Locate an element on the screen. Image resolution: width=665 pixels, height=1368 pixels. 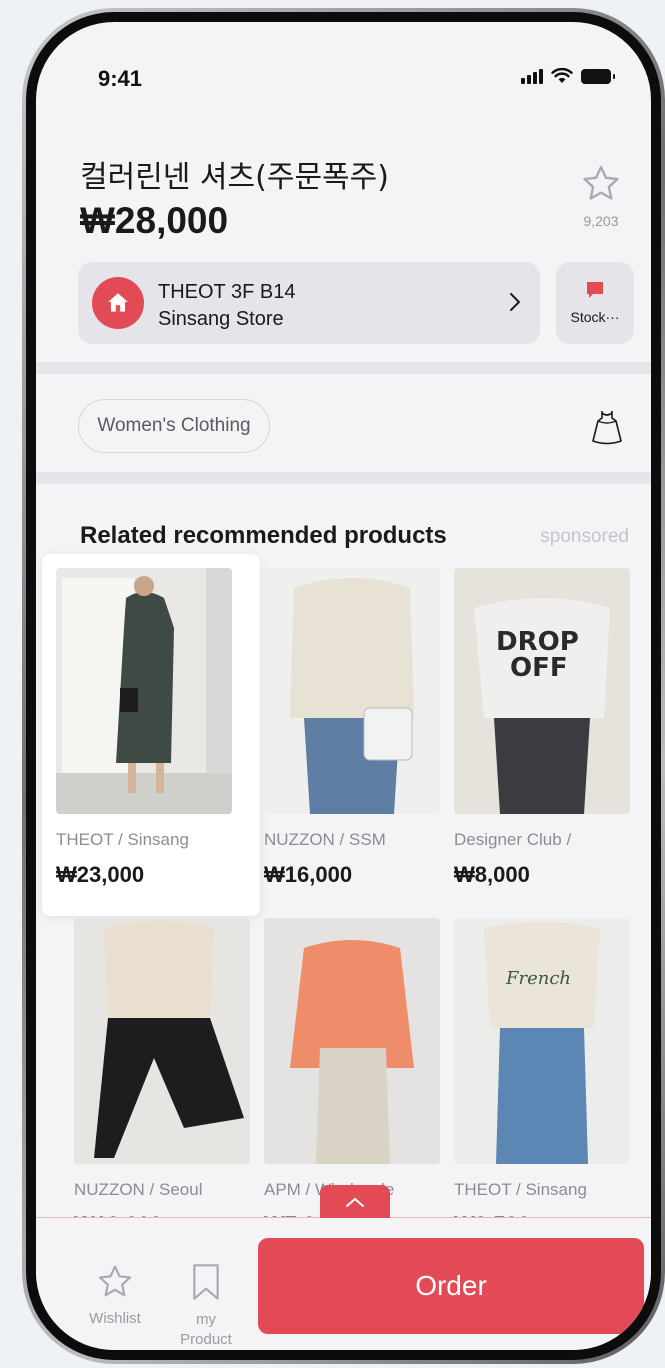
signal-icon is located at coordinates (532, 76).